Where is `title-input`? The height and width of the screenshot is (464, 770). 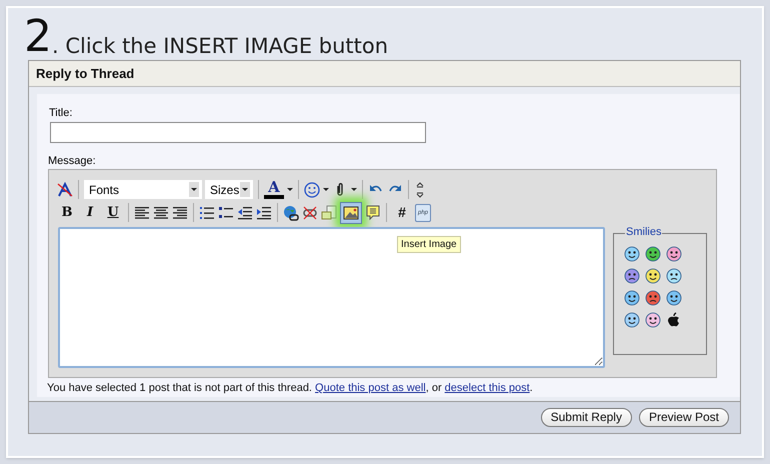 title-input is located at coordinates (238, 132).